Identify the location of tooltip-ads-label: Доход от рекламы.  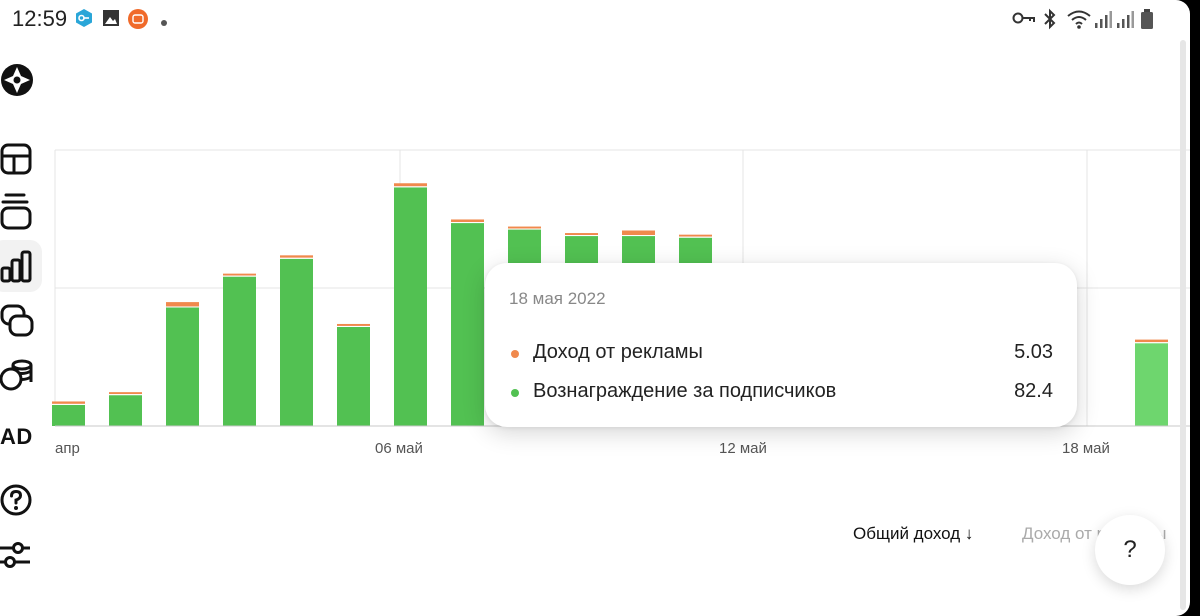
(618, 352).